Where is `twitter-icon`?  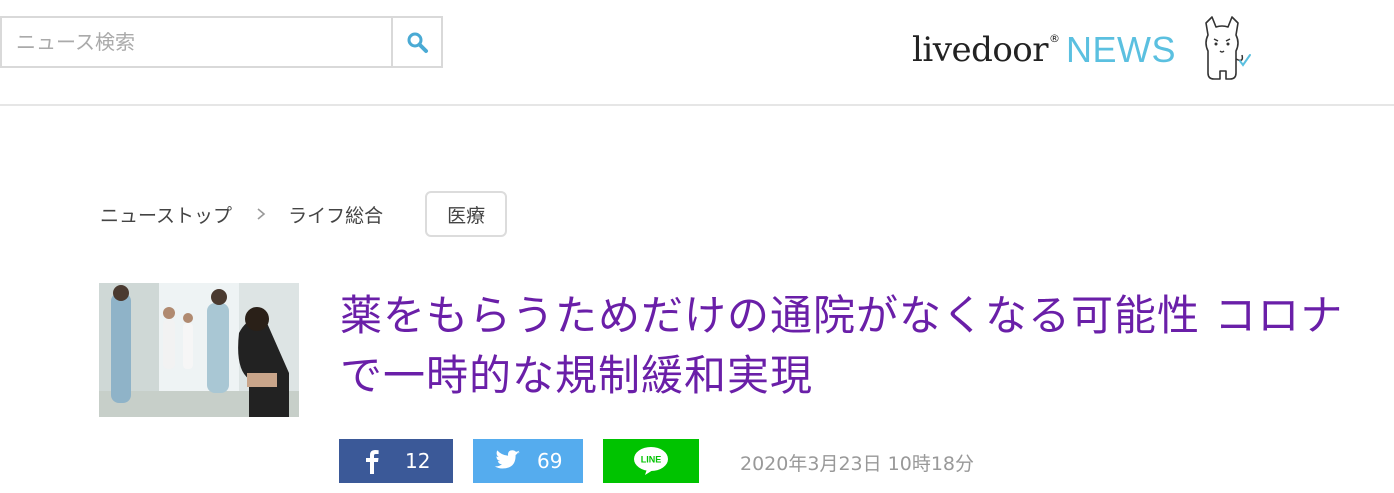
twitter-icon is located at coordinates (507, 461).